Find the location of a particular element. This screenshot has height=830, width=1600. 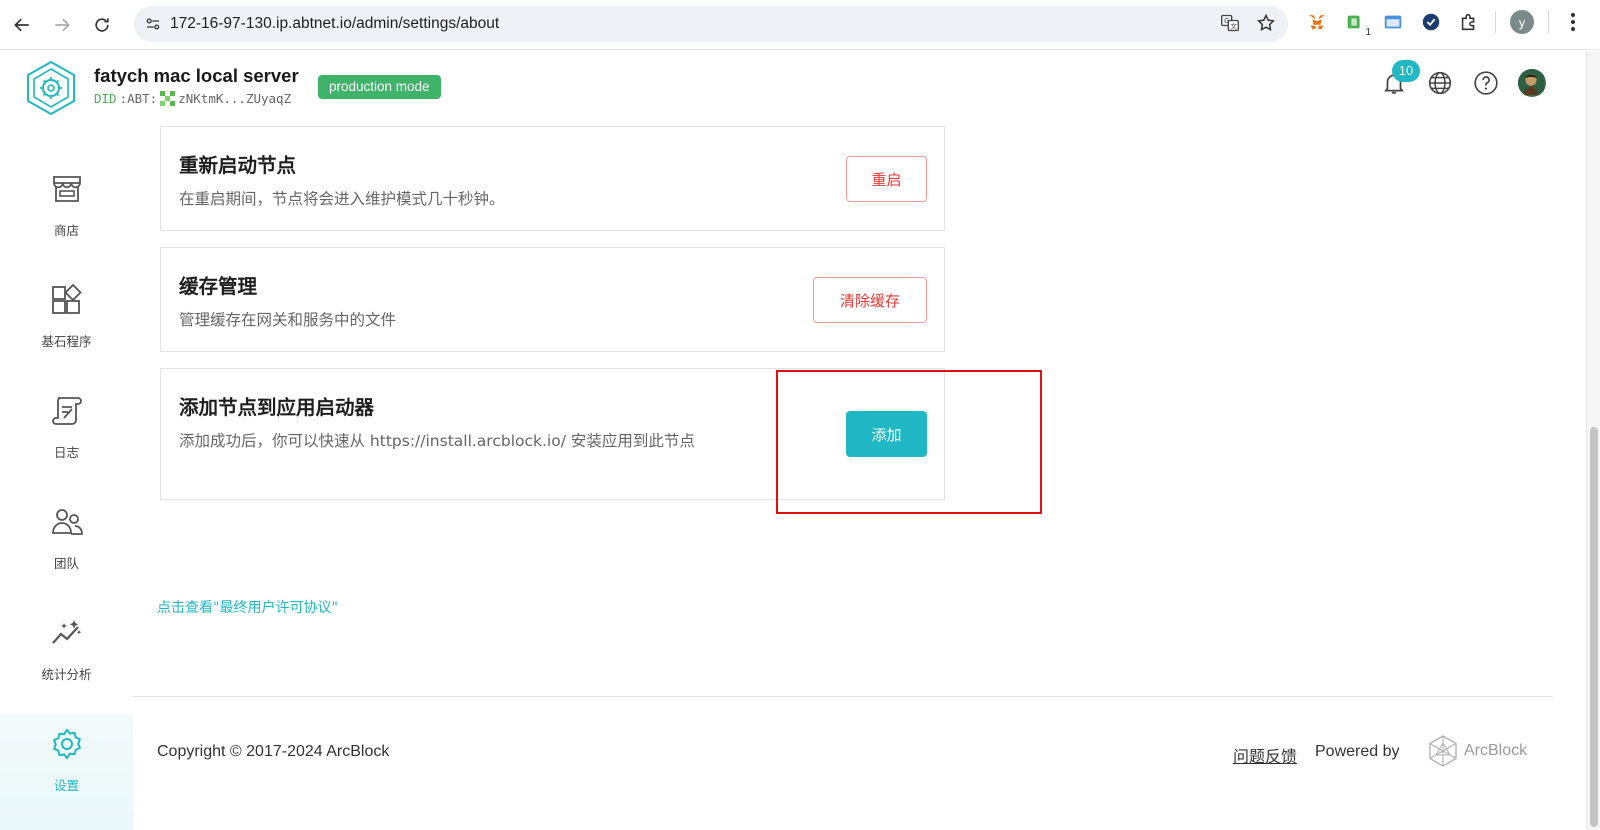

sidebar-item-store: 商店 is located at coordinates (66, 220).